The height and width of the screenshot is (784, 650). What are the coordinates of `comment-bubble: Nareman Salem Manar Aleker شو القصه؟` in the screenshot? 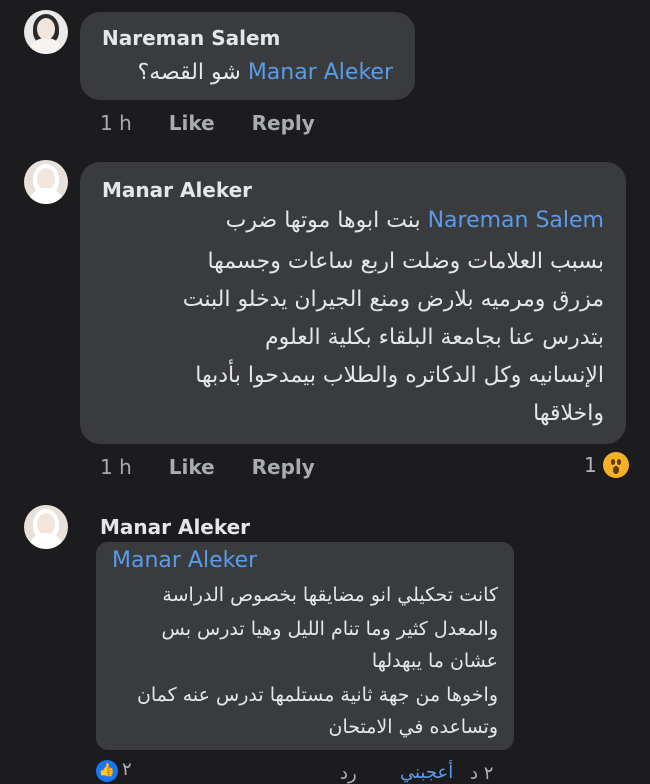 It's located at (247, 56).